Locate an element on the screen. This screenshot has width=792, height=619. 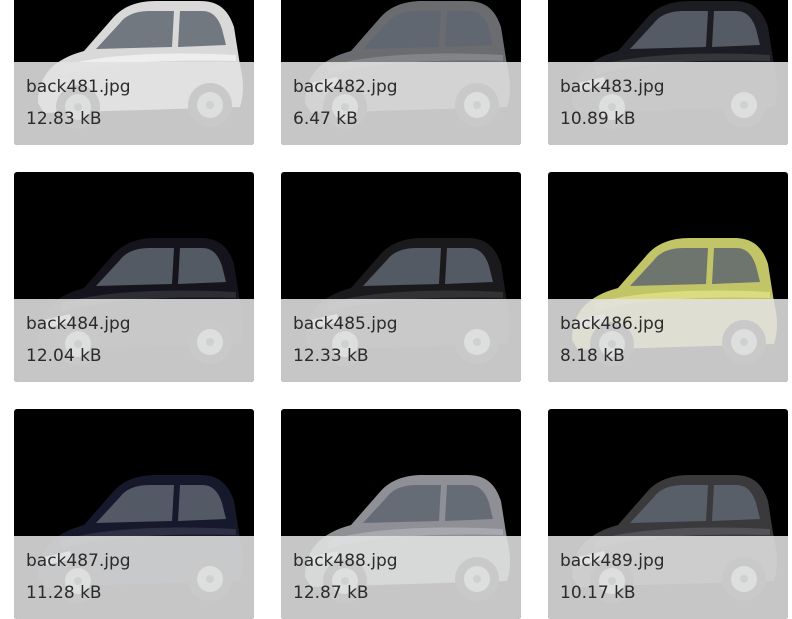
gallery-card: back488.jpg 12.87 kB is located at coordinates (401, 514).